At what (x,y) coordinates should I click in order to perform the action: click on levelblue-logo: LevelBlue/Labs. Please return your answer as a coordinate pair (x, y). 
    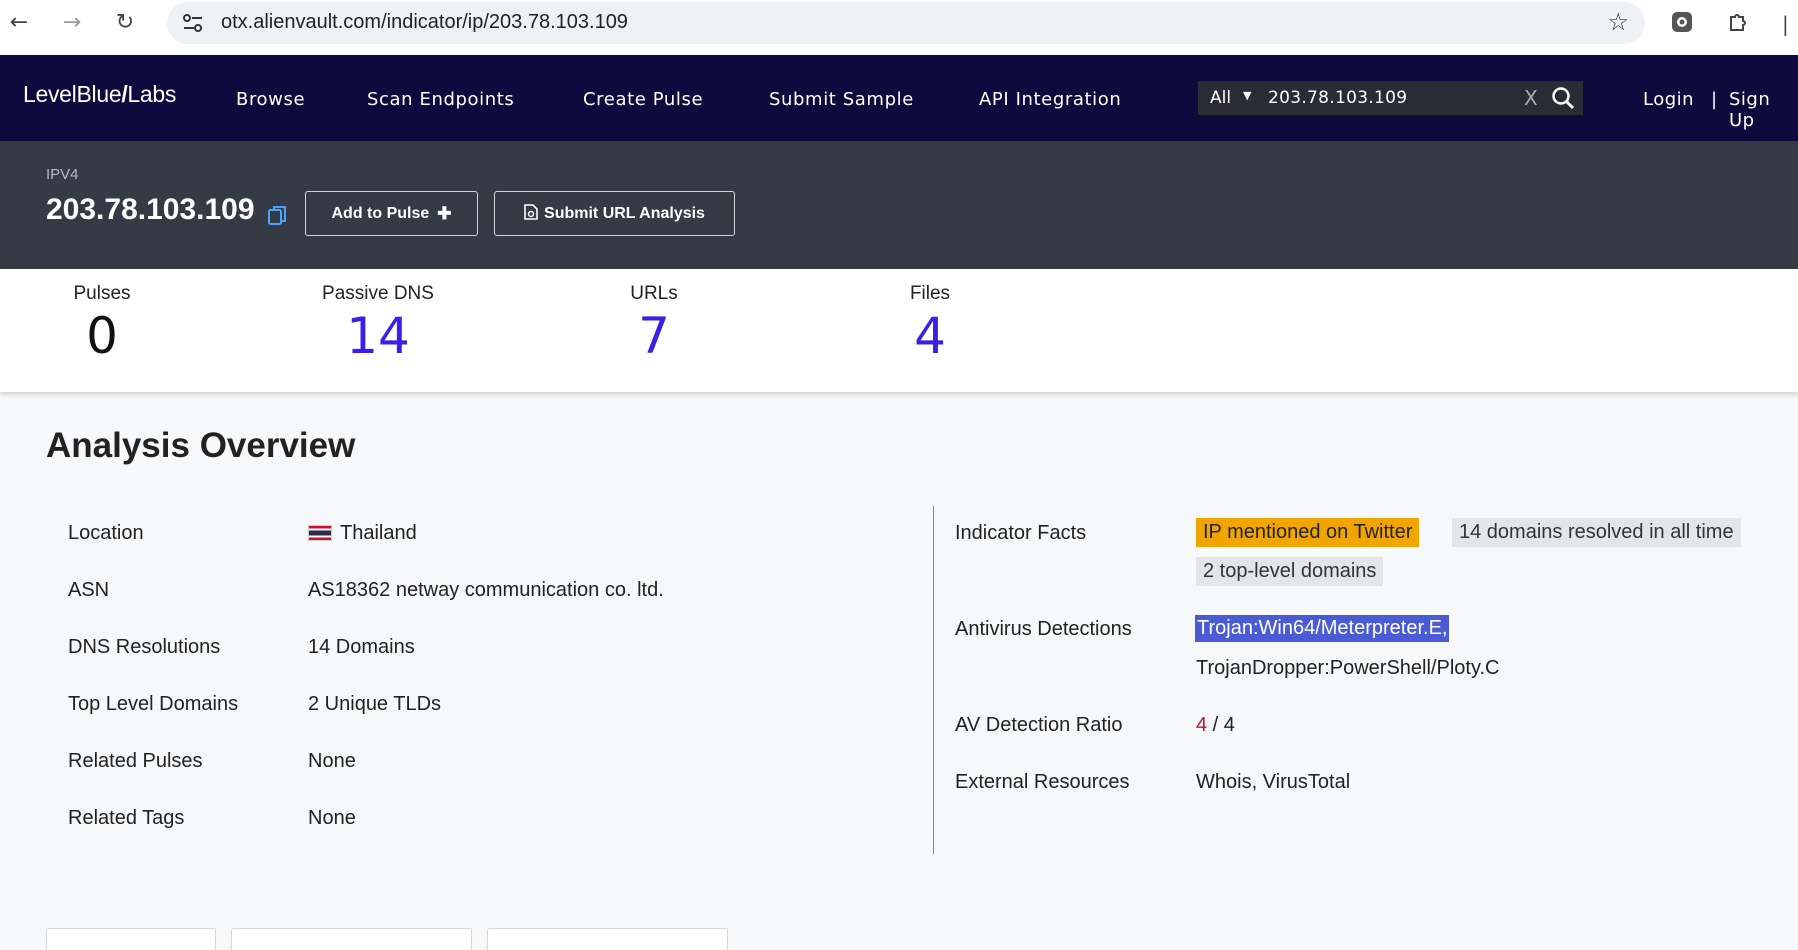
    Looking at the image, I should click on (99, 94).